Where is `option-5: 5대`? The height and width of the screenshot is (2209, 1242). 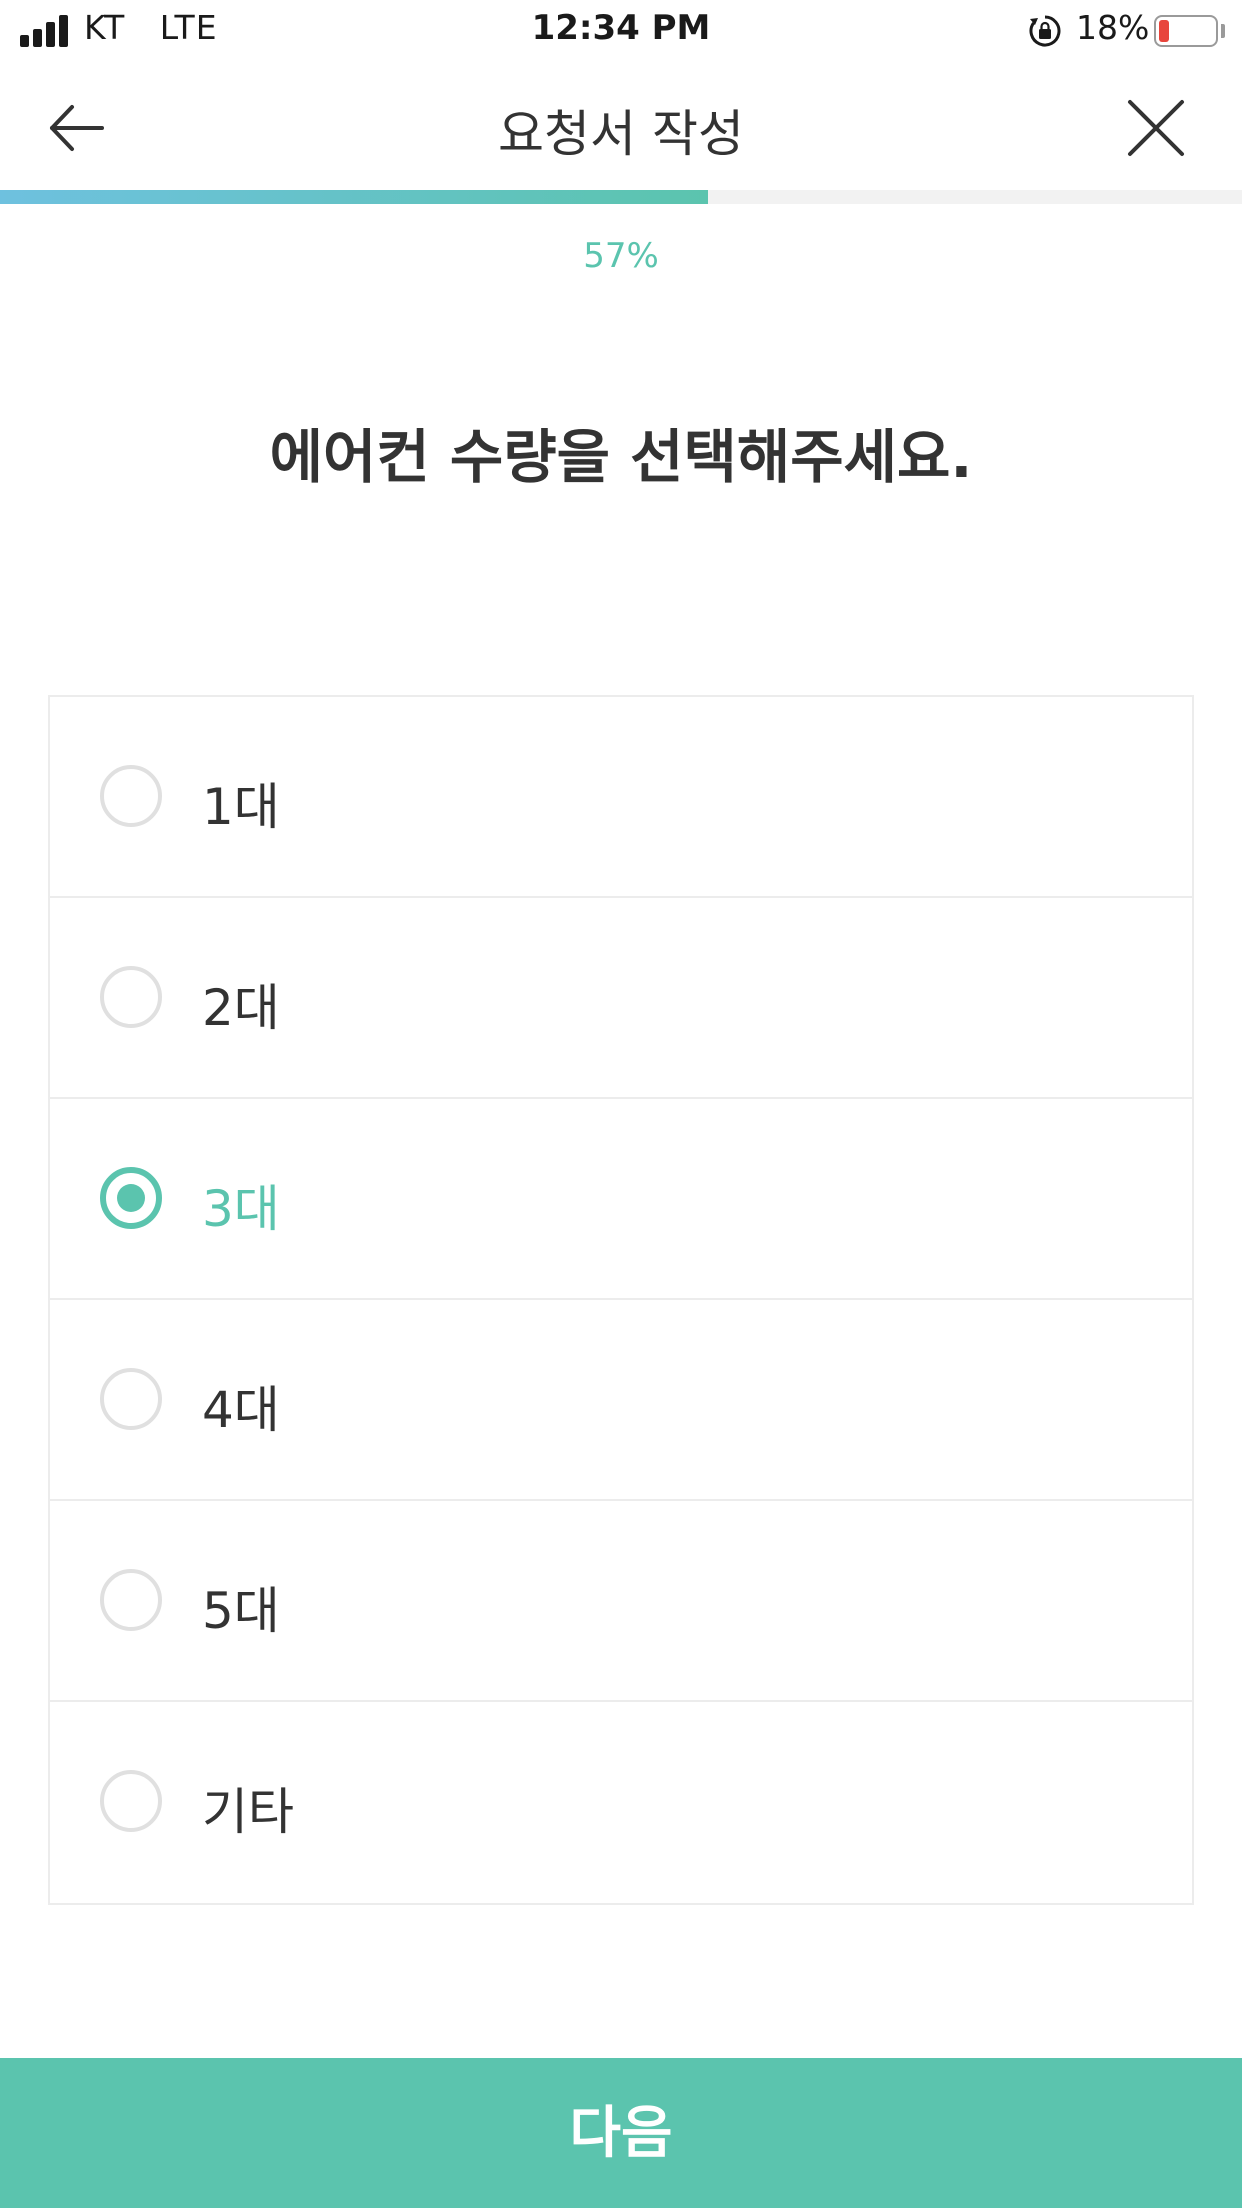 option-5: 5대 is located at coordinates (621, 1601).